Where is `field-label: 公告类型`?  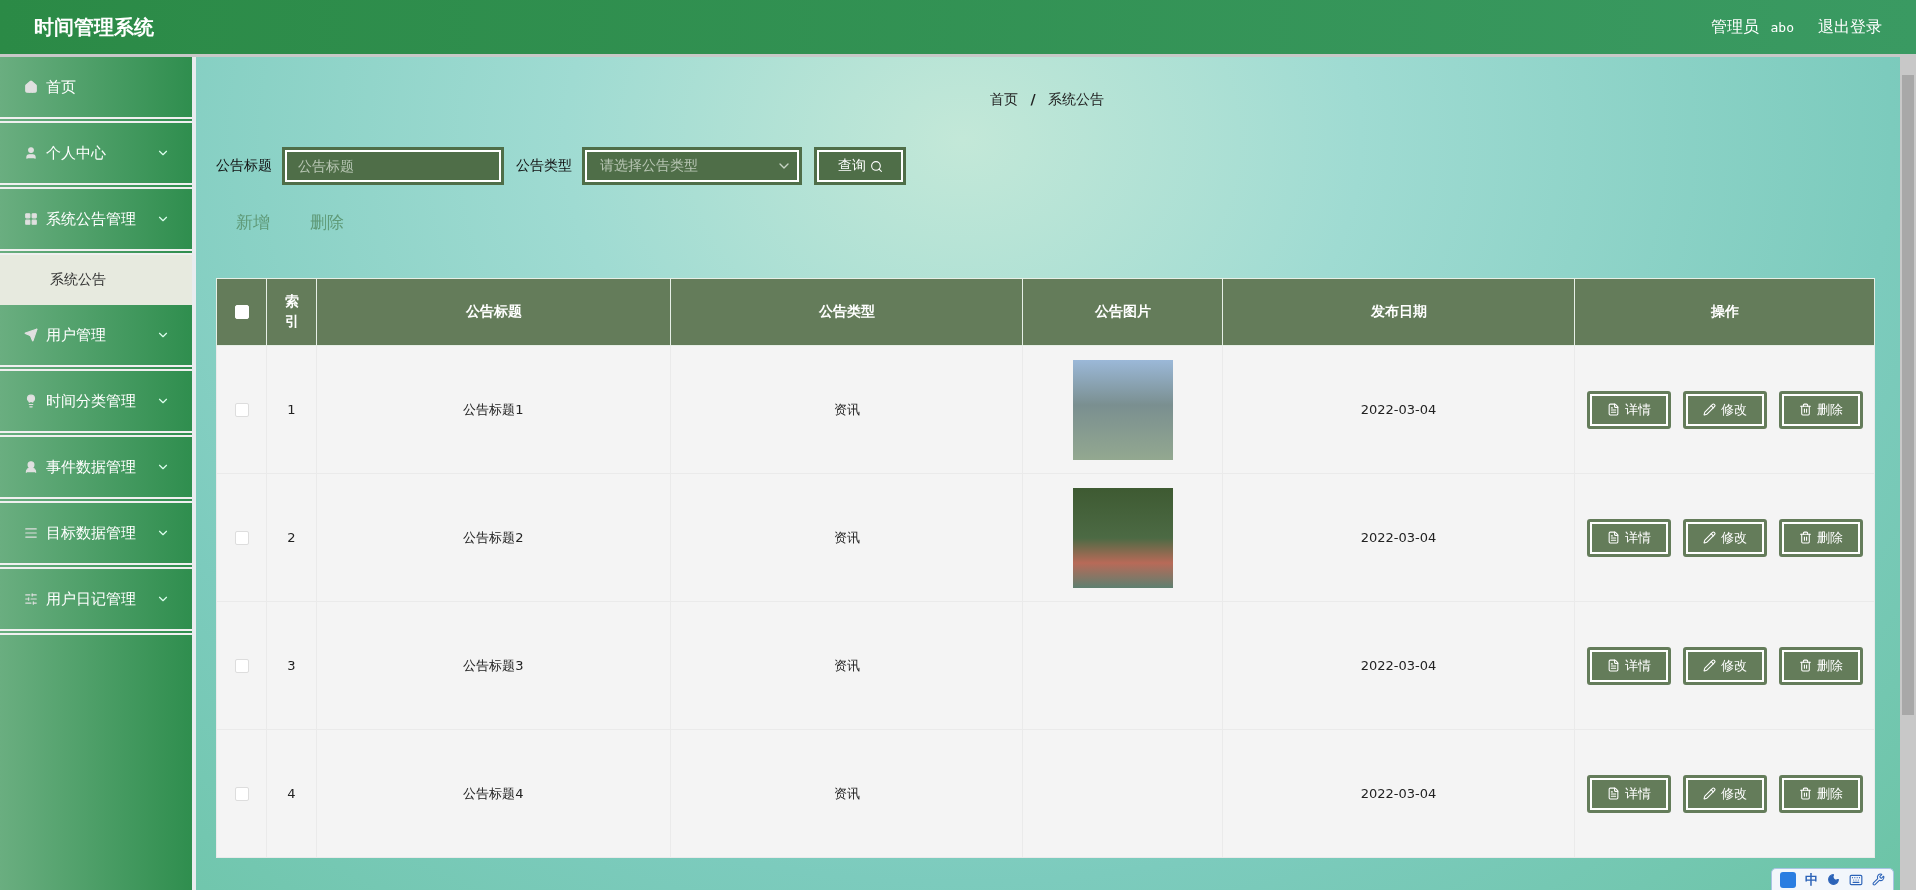
field-label: 公告类型 is located at coordinates (544, 166).